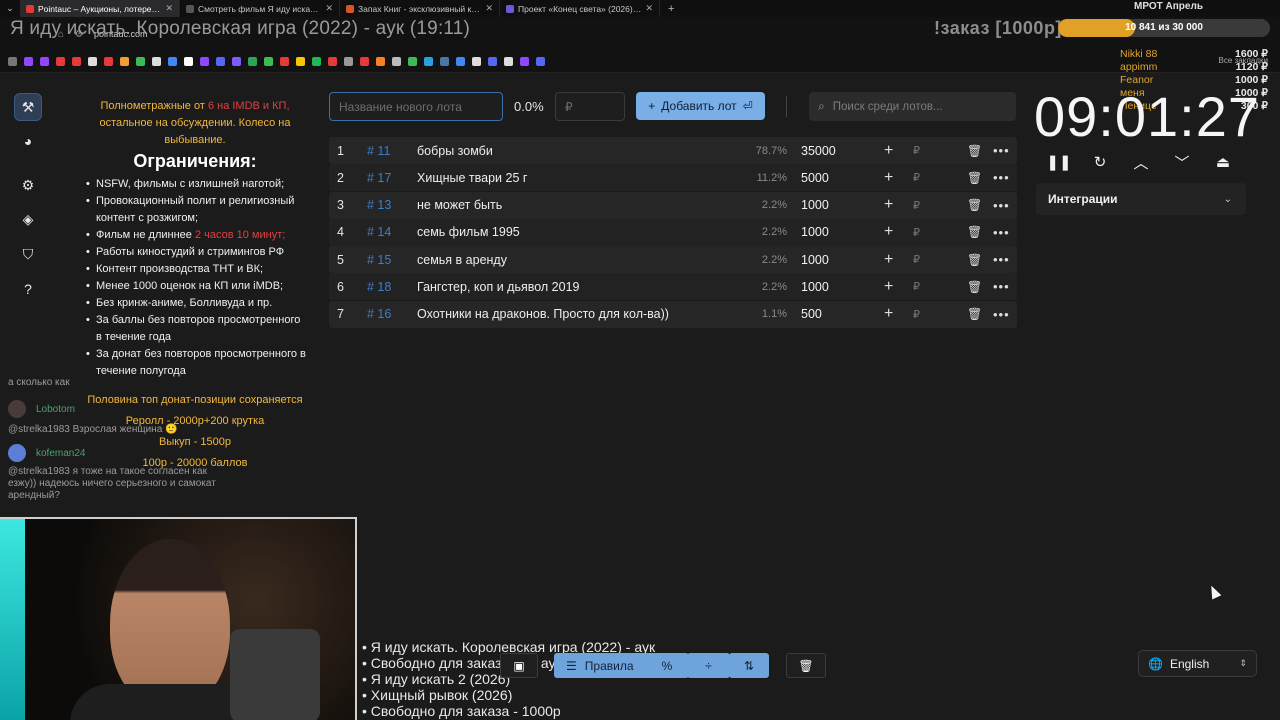  I want to click on language-select: 🌐 English ⇕, so click(1197, 663).